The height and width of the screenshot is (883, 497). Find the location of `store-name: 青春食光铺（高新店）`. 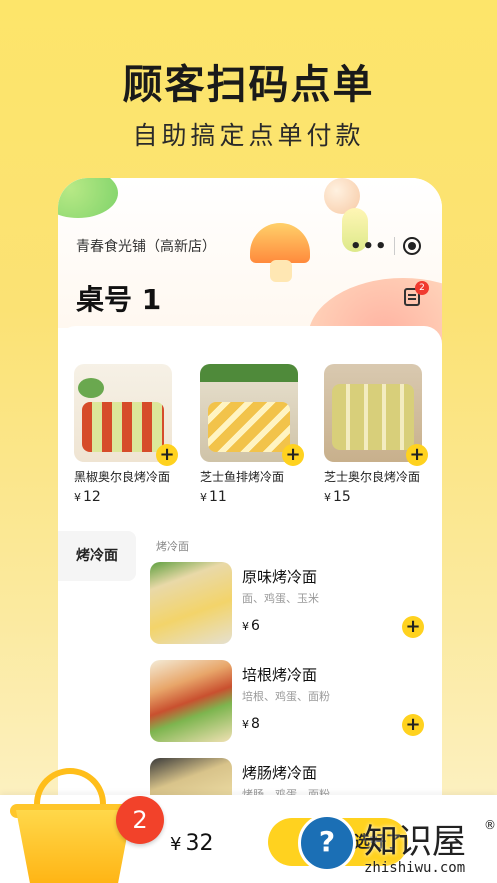

store-name: 青春食光铺（高新店） is located at coordinates (146, 247).